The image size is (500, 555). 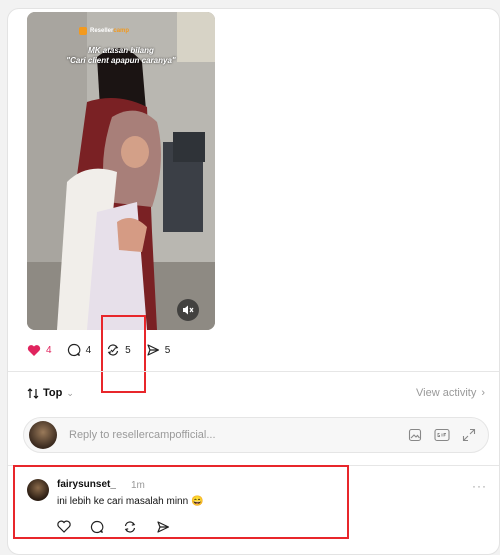 What do you see at coordinates (121, 60) in the screenshot?
I see `caption-line-2: "Cari client apapun caranya"` at bounding box center [121, 60].